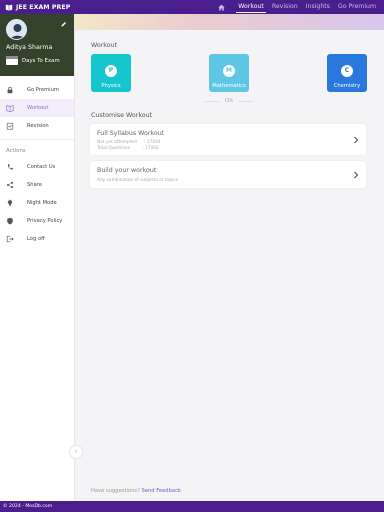 The image size is (384, 512). Describe the element at coordinates (12, 60) in the screenshot. I see `calendar-icon` at that location.